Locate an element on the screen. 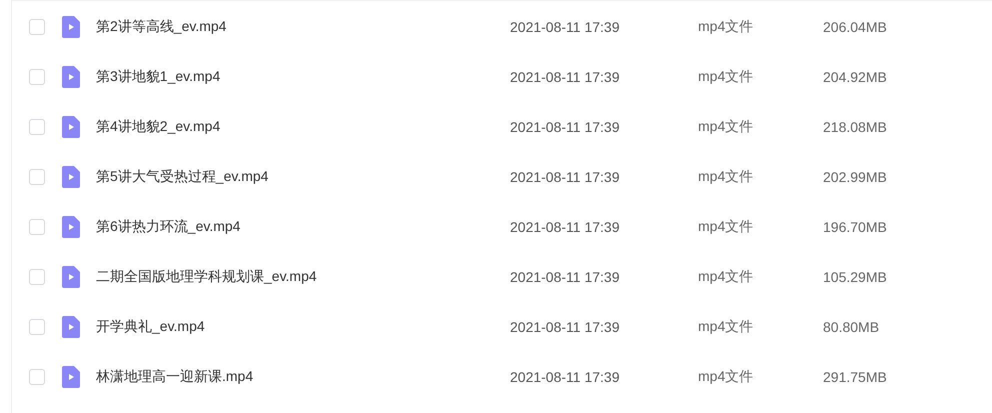 Image resolution: width=992 pixels, height=413 pixels. file-name: 第4讲地貌2_ev.mp4 is located at coordinates (158, 127).